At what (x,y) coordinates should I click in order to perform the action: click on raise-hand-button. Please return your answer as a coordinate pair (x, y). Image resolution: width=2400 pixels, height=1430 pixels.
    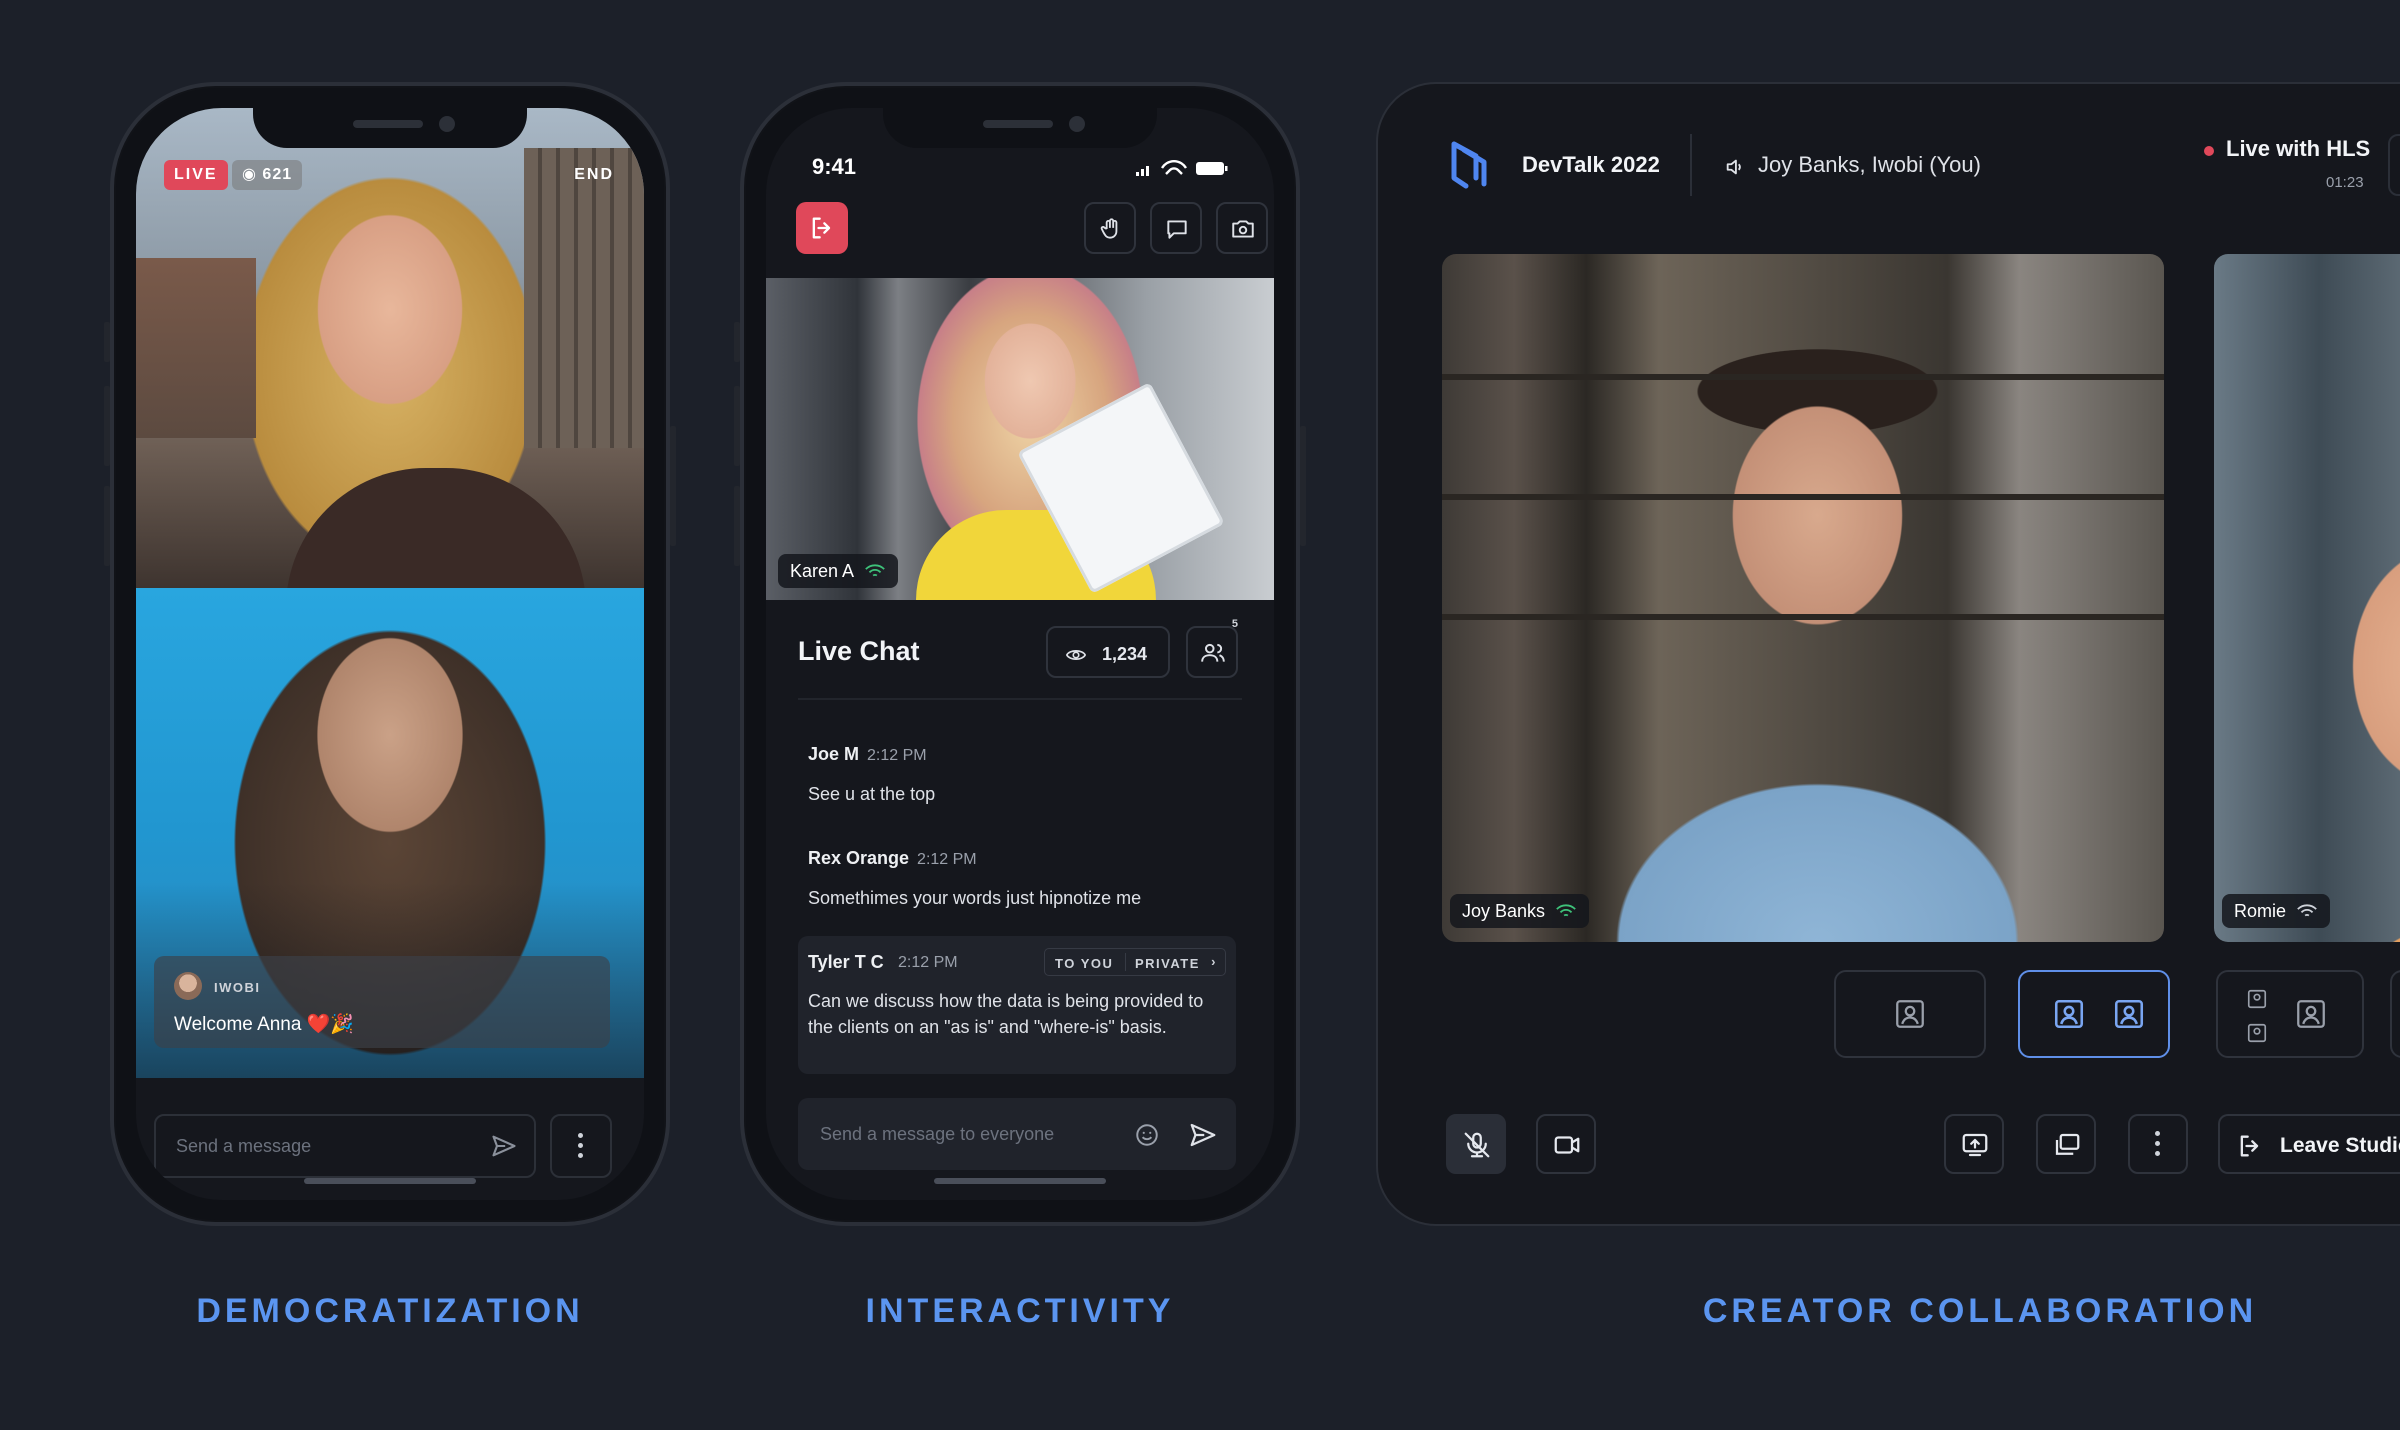
    Looking at the image, I should click on (1110, 228).